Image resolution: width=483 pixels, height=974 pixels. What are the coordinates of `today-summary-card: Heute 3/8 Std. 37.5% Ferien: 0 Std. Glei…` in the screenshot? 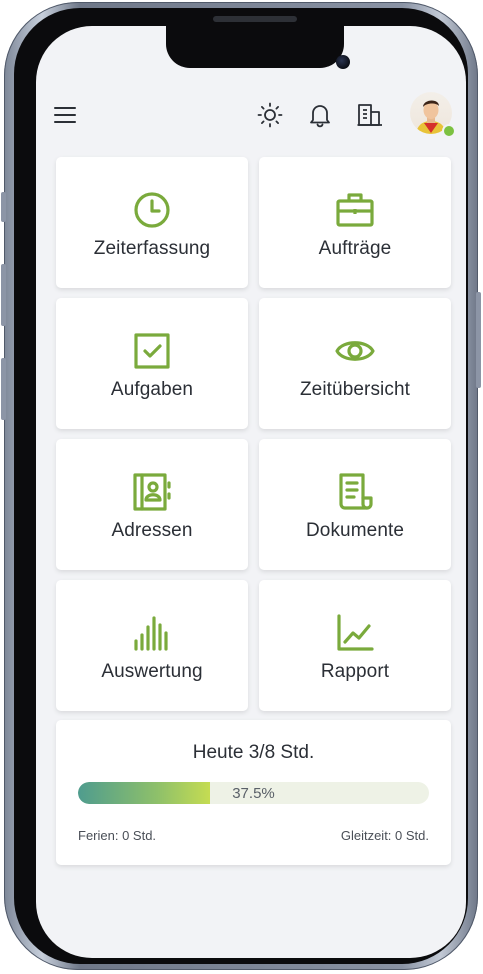 It's located at (253, 792).